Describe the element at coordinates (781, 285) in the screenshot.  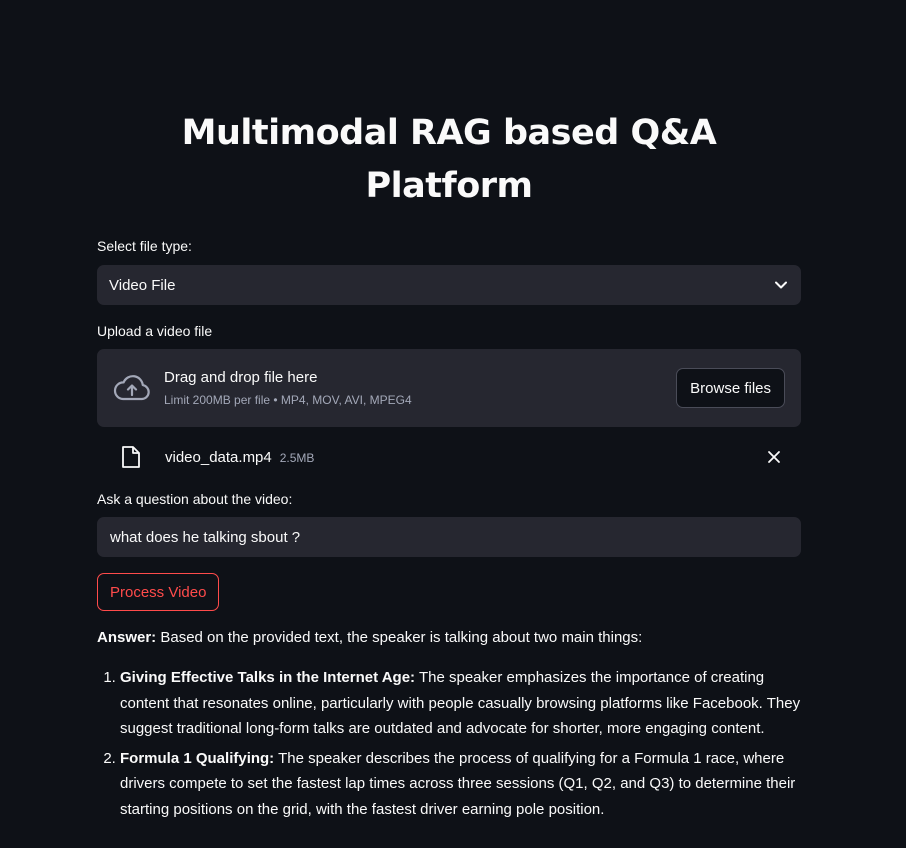
I see `chevron-down-icon` at that location.